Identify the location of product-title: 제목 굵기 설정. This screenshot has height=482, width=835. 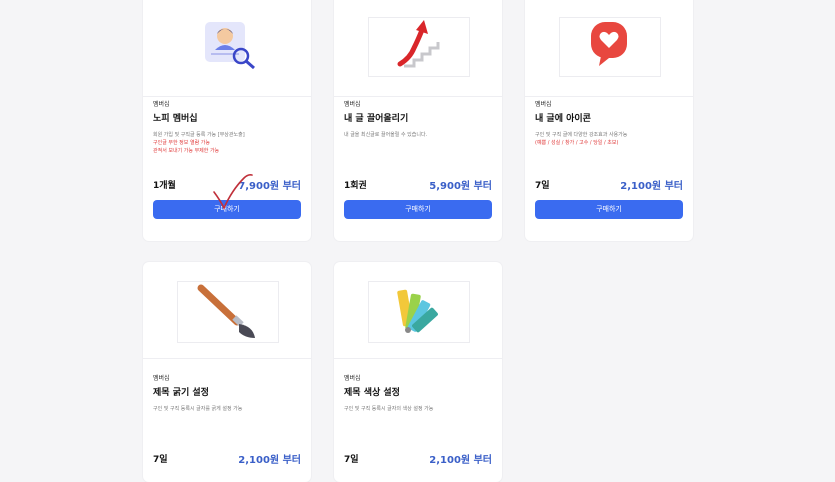
(181, 393).